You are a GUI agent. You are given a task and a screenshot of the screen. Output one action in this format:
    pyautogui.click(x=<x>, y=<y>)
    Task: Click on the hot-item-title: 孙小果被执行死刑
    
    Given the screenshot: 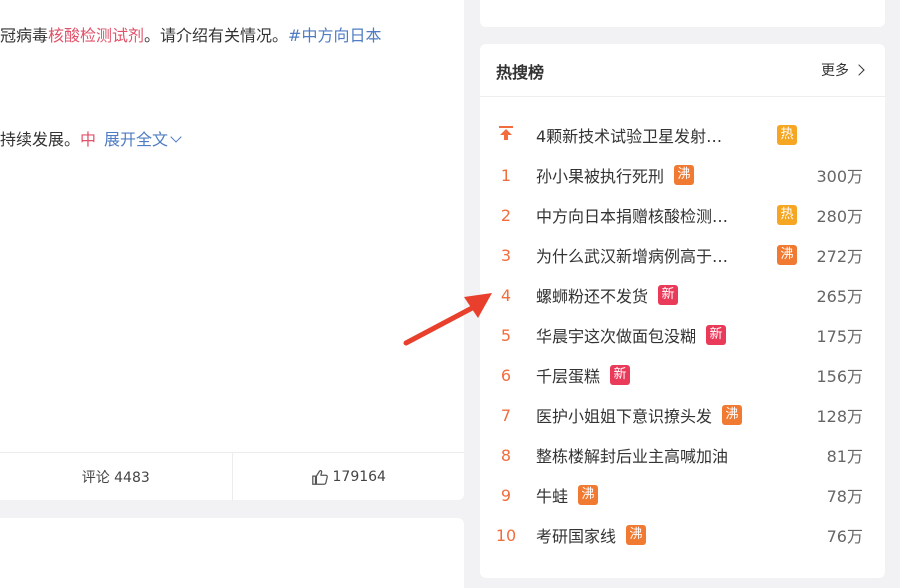 What is the action you would take?
    pyautogui.click(x=600, y=176)
    